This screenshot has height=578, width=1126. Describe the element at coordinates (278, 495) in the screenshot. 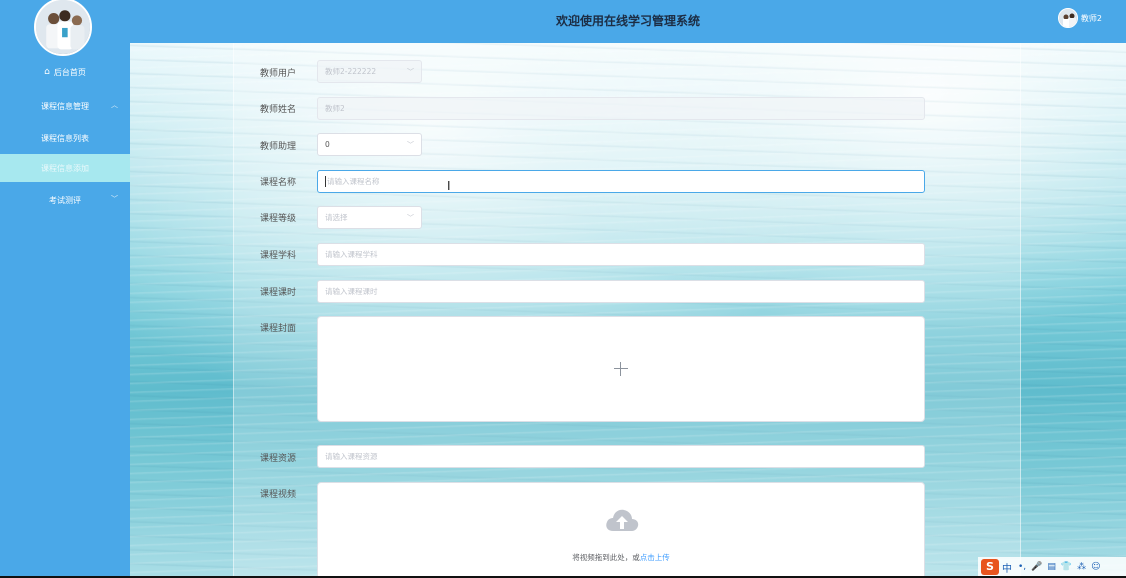

I see `course-video-label: 课程视频` at that location.